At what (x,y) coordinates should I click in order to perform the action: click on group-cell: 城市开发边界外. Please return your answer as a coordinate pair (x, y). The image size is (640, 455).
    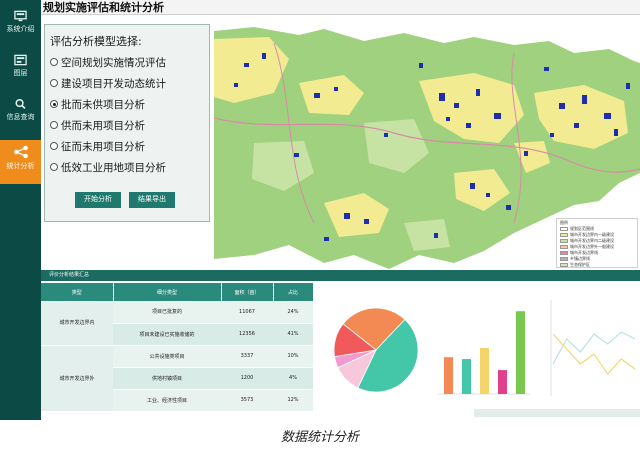
    Looking at the image, I should click on (77, 378).